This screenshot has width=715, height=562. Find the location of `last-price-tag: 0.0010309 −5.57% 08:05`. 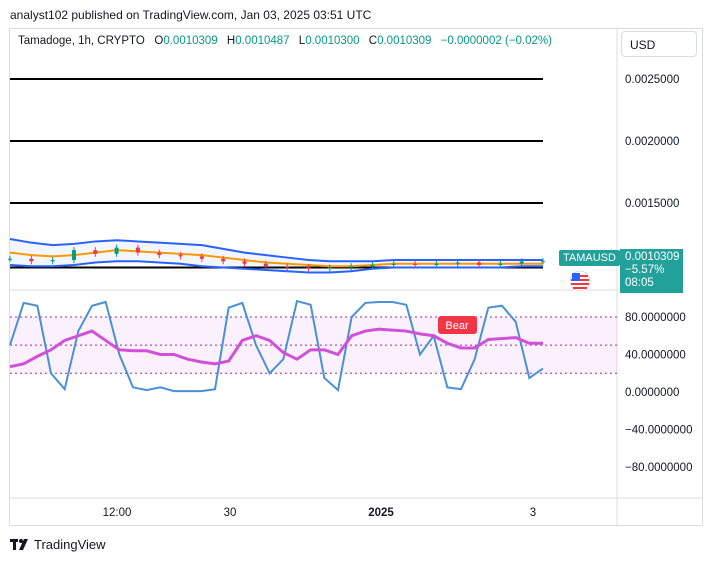

last-price-tag: 0.0010309 −5.57% 08:05 is located at coordinates (651, 271).